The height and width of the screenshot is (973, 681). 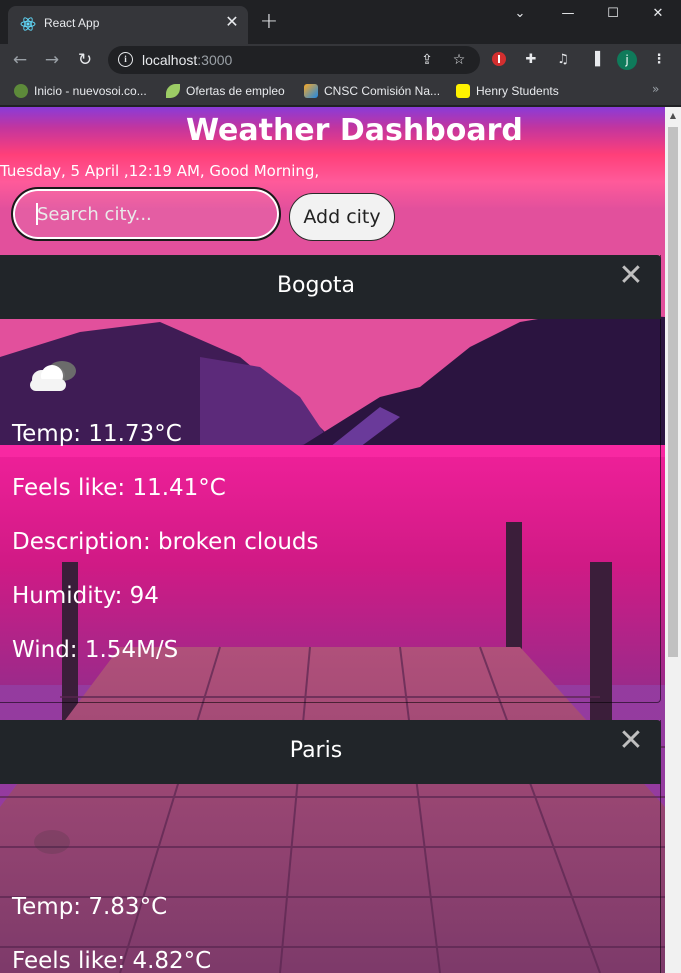 I want to click on broken-clouds-icon, so click(x=53, y=376).